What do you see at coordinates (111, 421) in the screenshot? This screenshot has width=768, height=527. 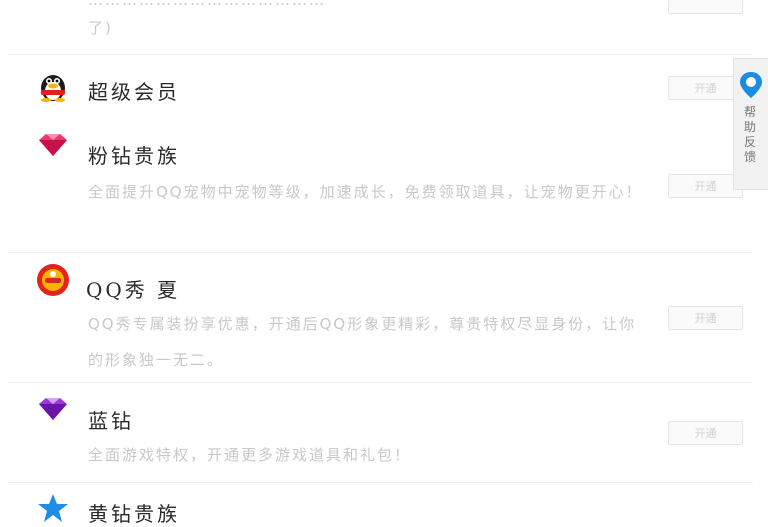 I see `item-title: 蓝钻` at bounding box center [111, 421].